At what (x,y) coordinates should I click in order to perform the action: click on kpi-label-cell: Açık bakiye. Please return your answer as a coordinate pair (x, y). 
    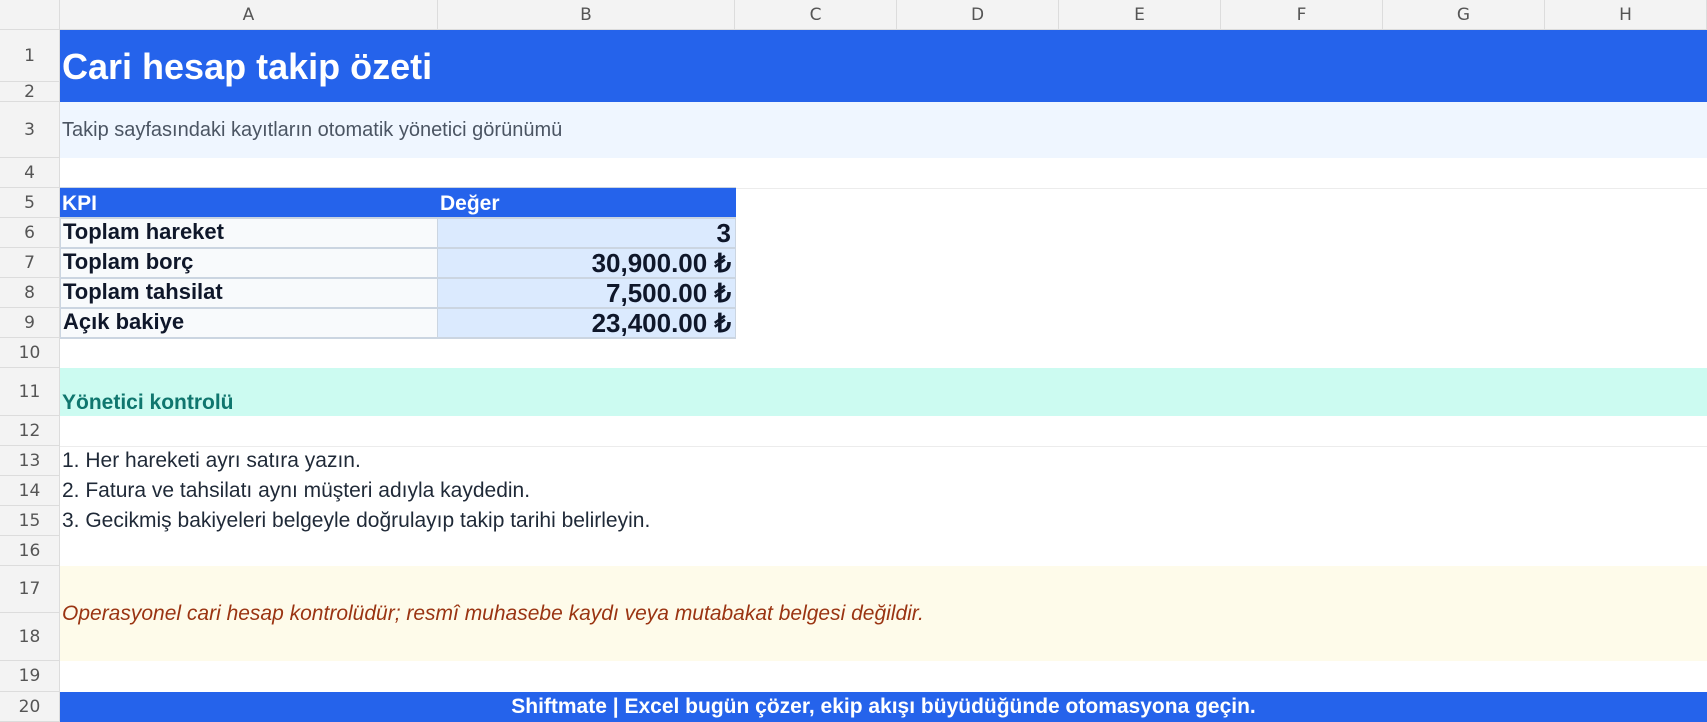
    Looking at the image, I should click on (249, 323).